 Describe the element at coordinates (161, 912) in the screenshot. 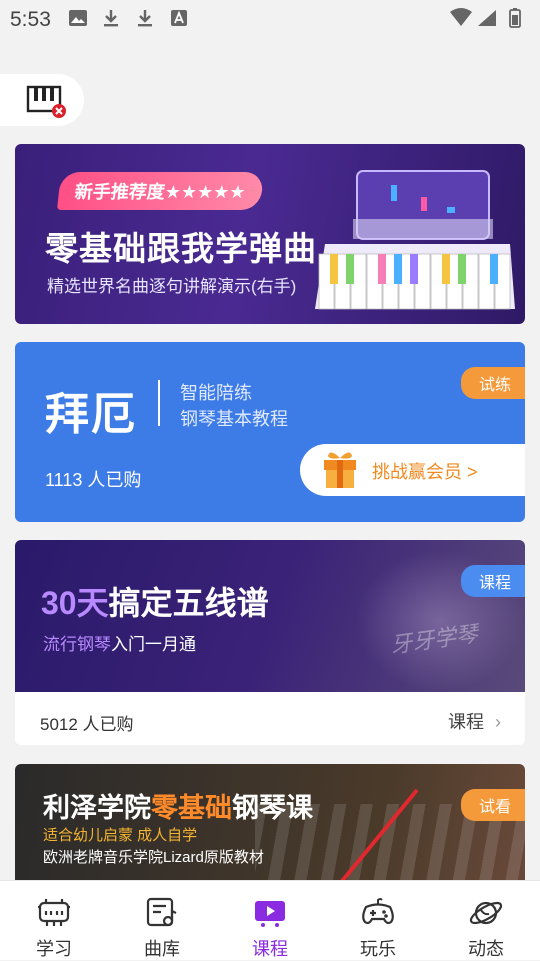

I see `library-icon` at that location.